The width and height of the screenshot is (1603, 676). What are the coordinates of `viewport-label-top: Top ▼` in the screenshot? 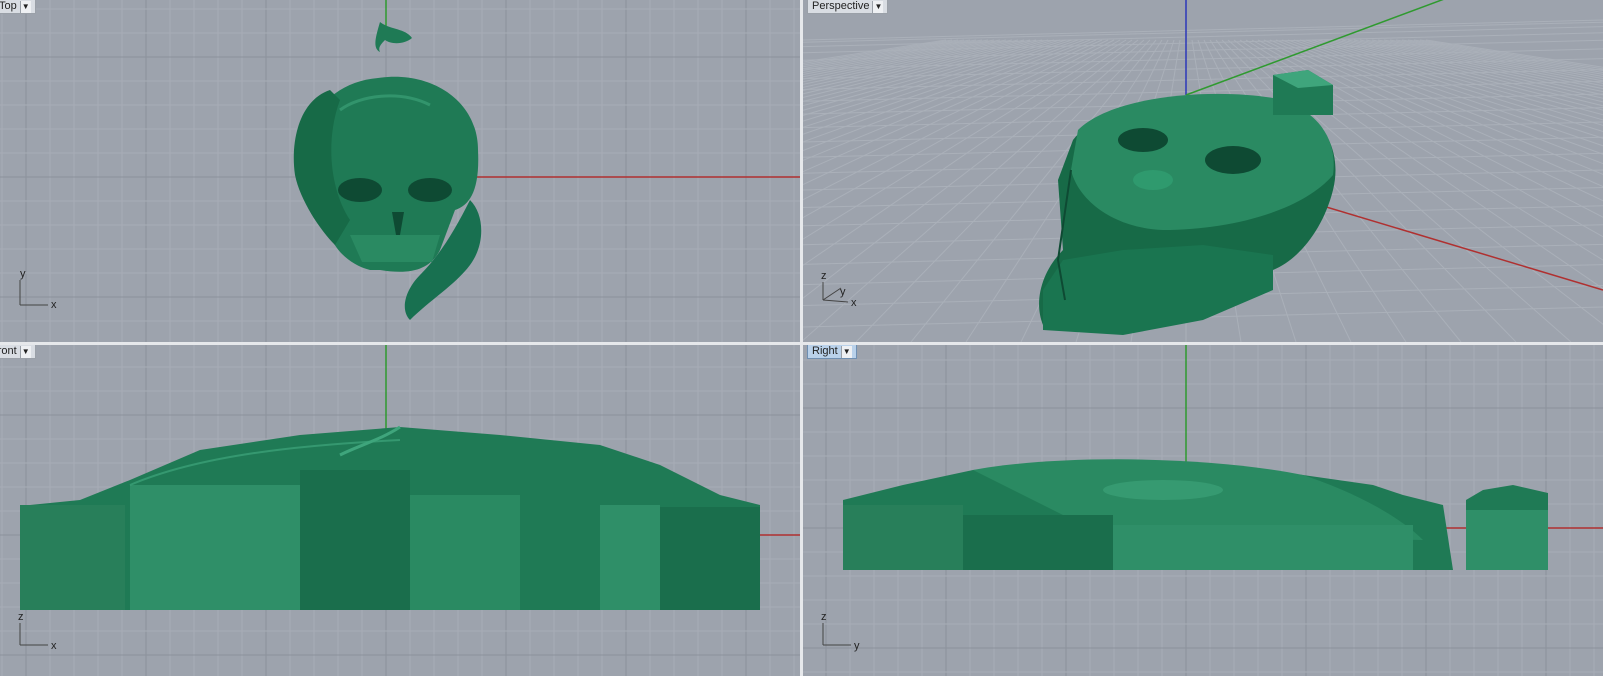 It's located at (18, 7).